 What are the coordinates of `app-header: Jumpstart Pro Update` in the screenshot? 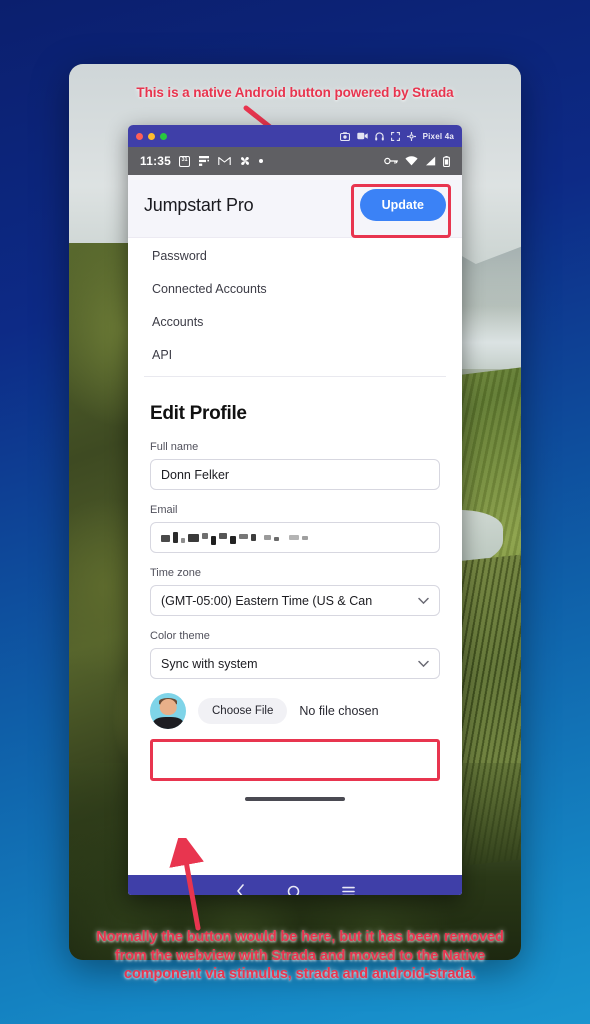 It's located at (295, 206).